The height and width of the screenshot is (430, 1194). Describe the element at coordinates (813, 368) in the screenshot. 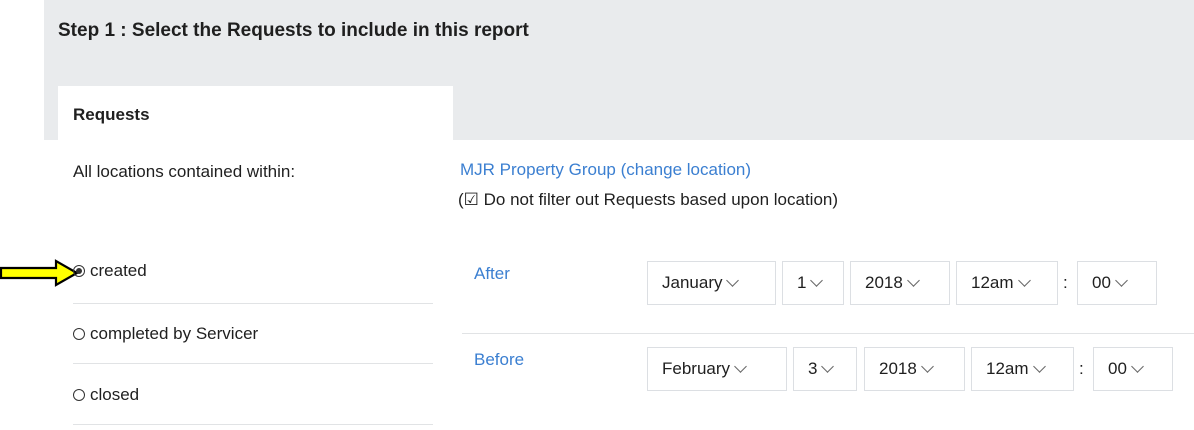

I see `before-day-value: 3` at that location.